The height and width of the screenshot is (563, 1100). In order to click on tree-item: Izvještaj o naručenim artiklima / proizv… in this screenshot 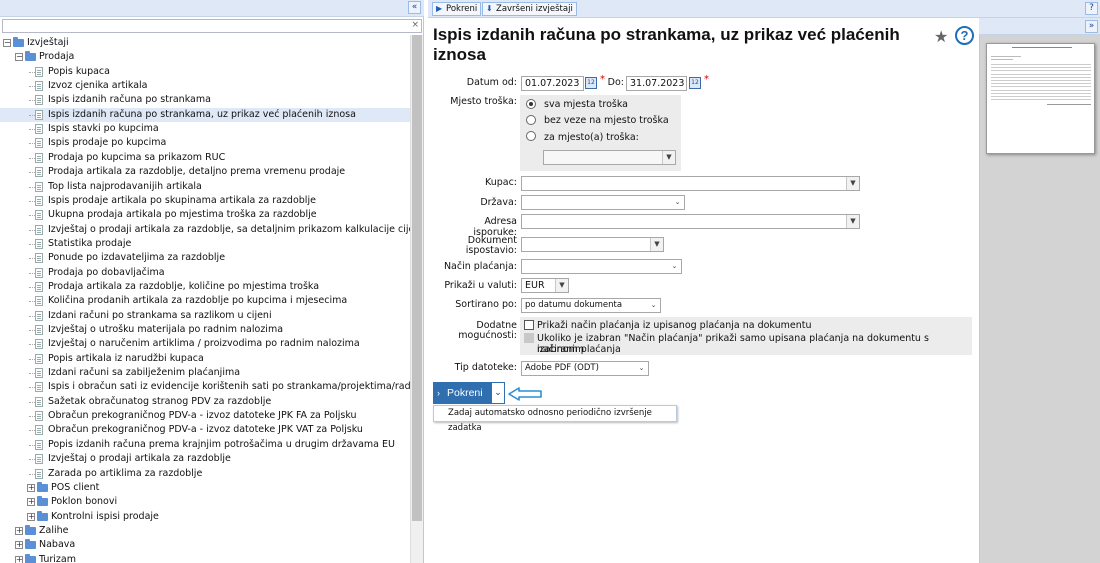, I will do `click(205, 344)`.